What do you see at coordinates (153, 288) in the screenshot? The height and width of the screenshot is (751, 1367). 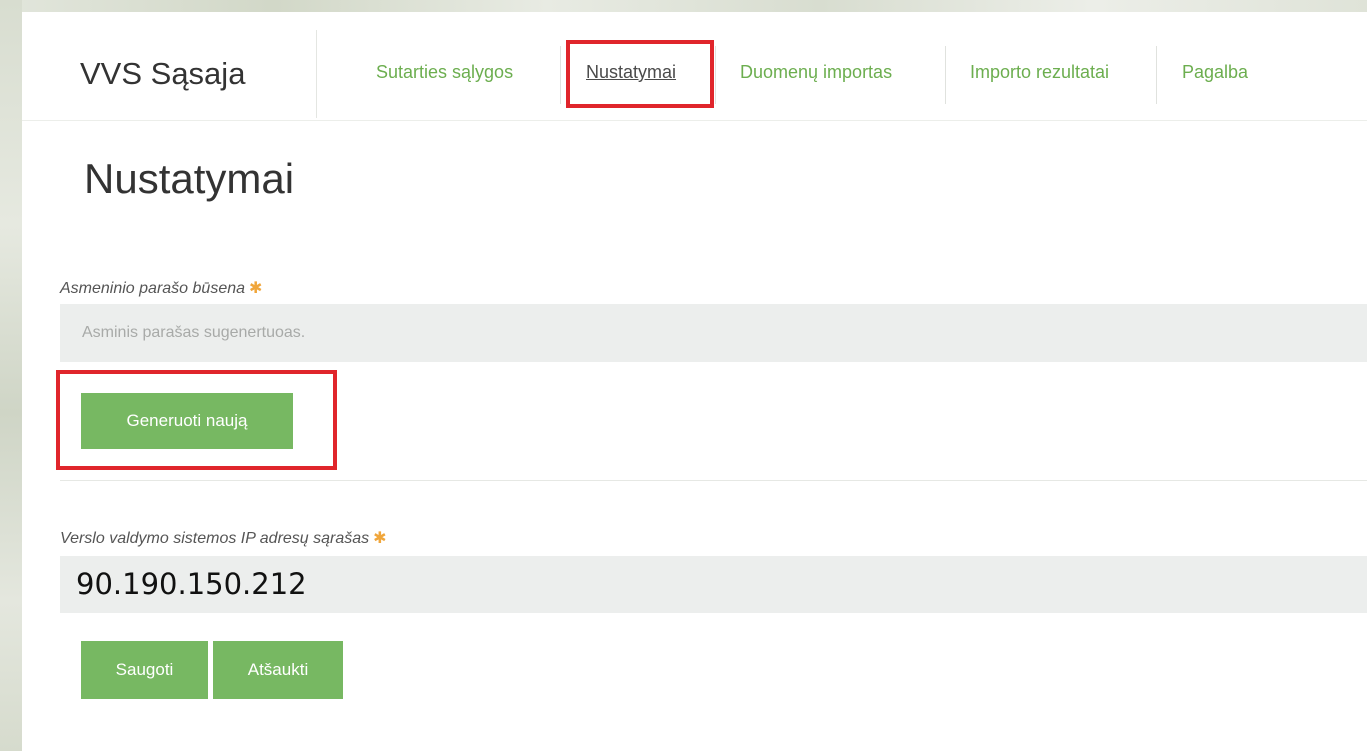 I see `signature-status-label-text: Asmeninio parašo būsena` at bounding box center [153, 288].